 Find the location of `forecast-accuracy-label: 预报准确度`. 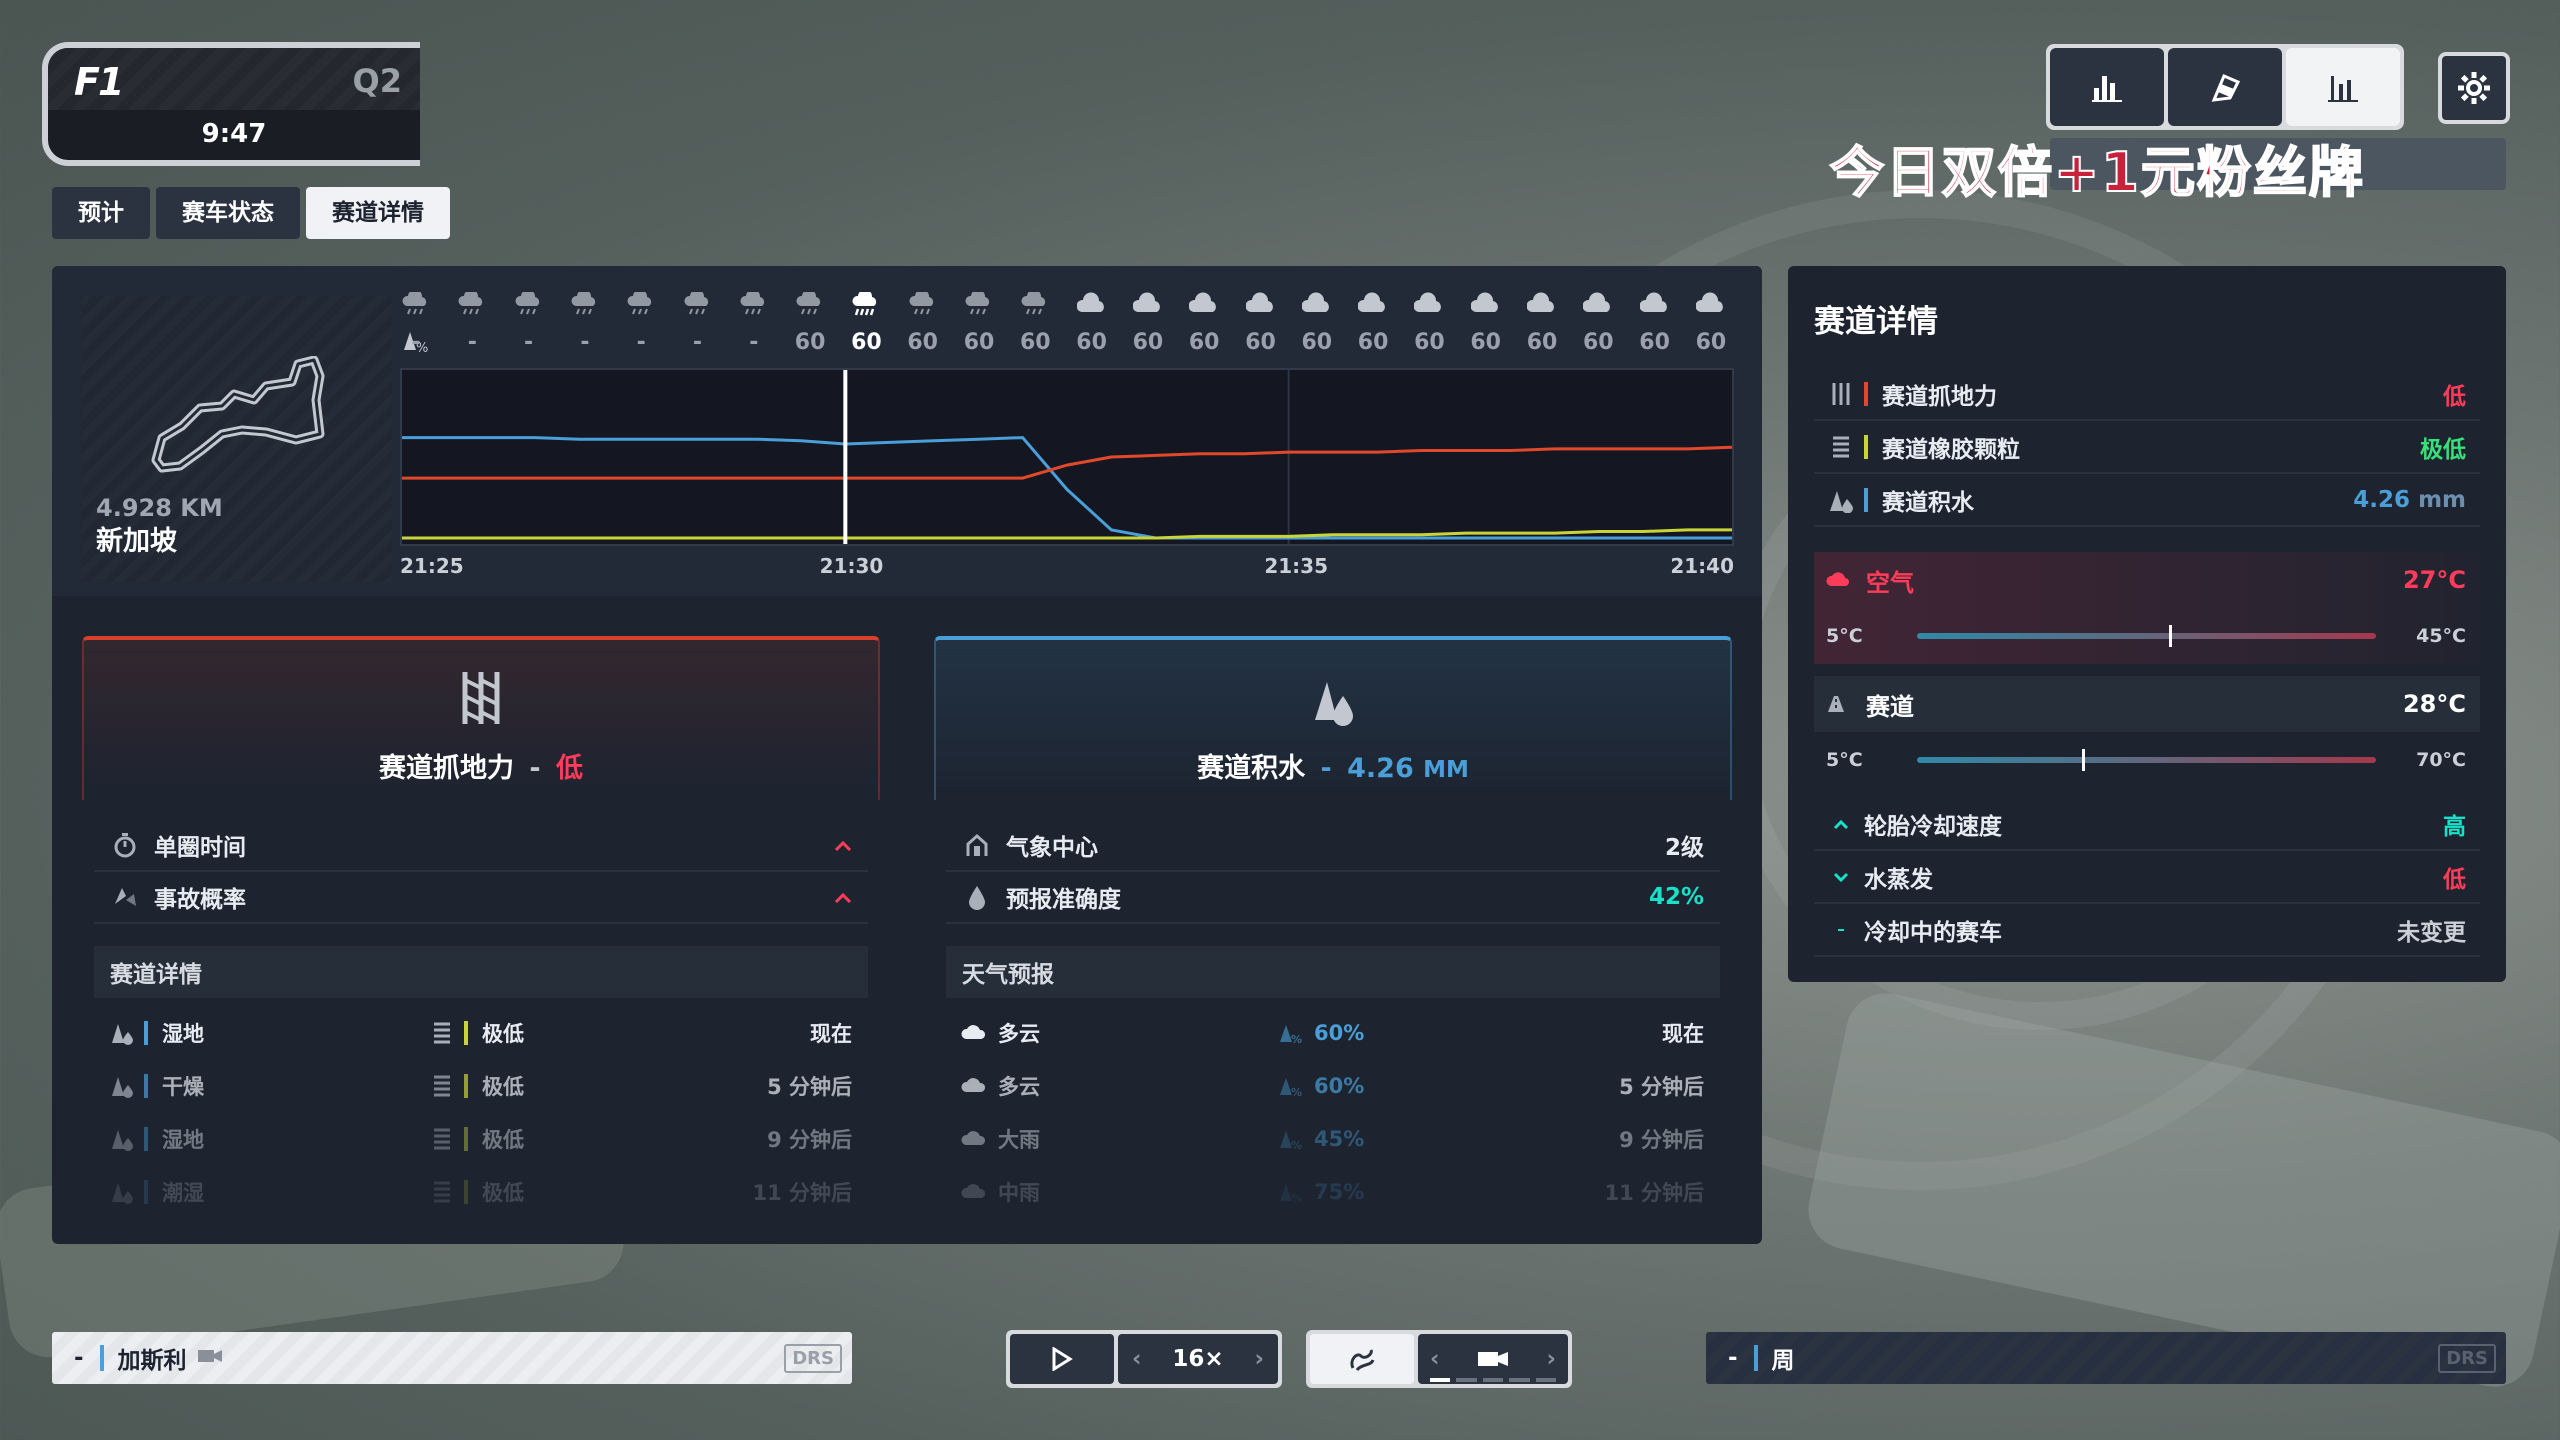

forecast-accuracy-label: 预报准确度 is located at coordinates (1063, 900).